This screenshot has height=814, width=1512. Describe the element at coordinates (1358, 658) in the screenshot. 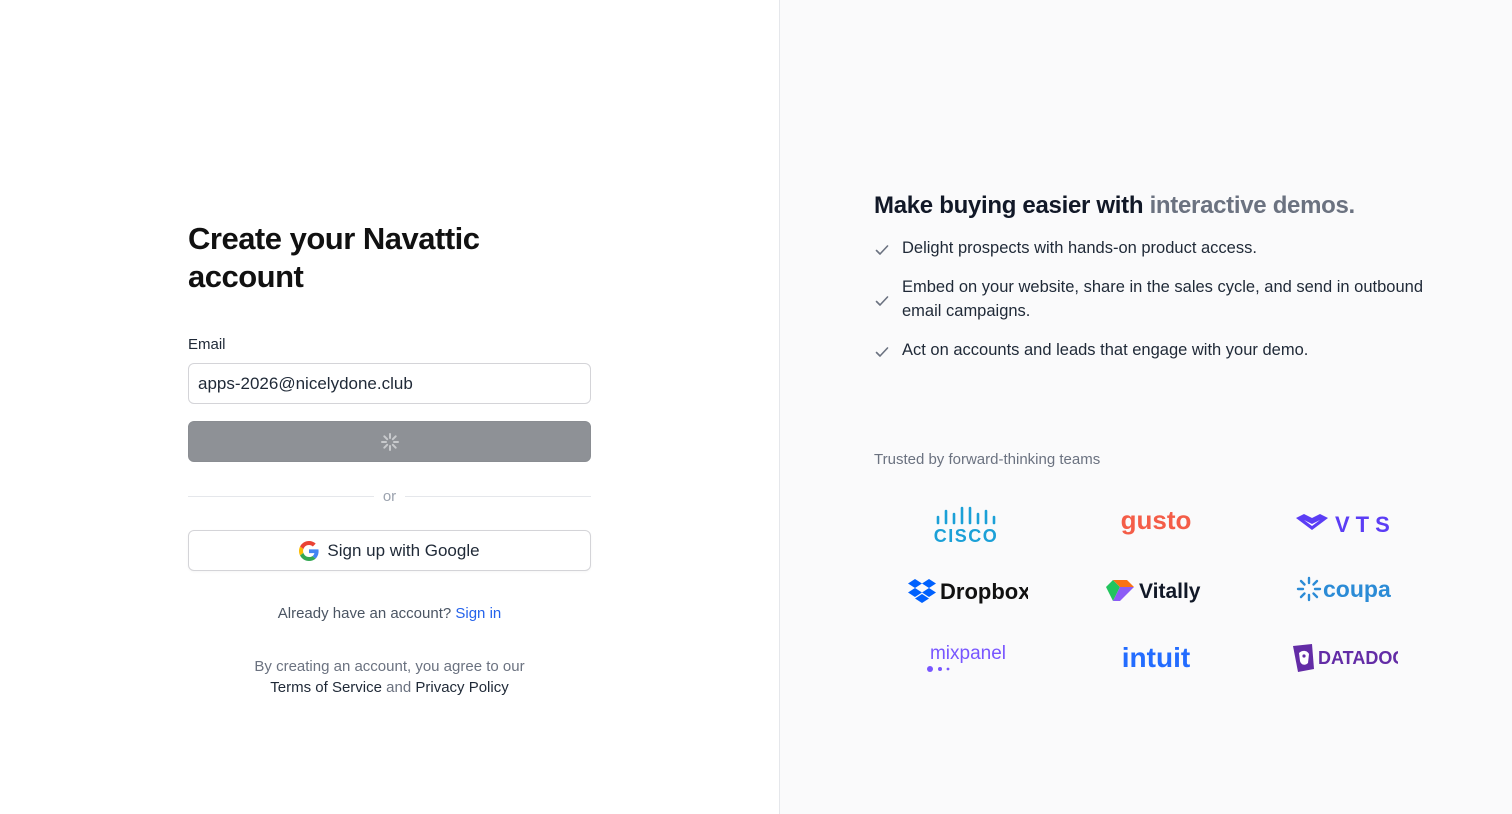

I see `datadog-wordmark: DATADOG` at that location.